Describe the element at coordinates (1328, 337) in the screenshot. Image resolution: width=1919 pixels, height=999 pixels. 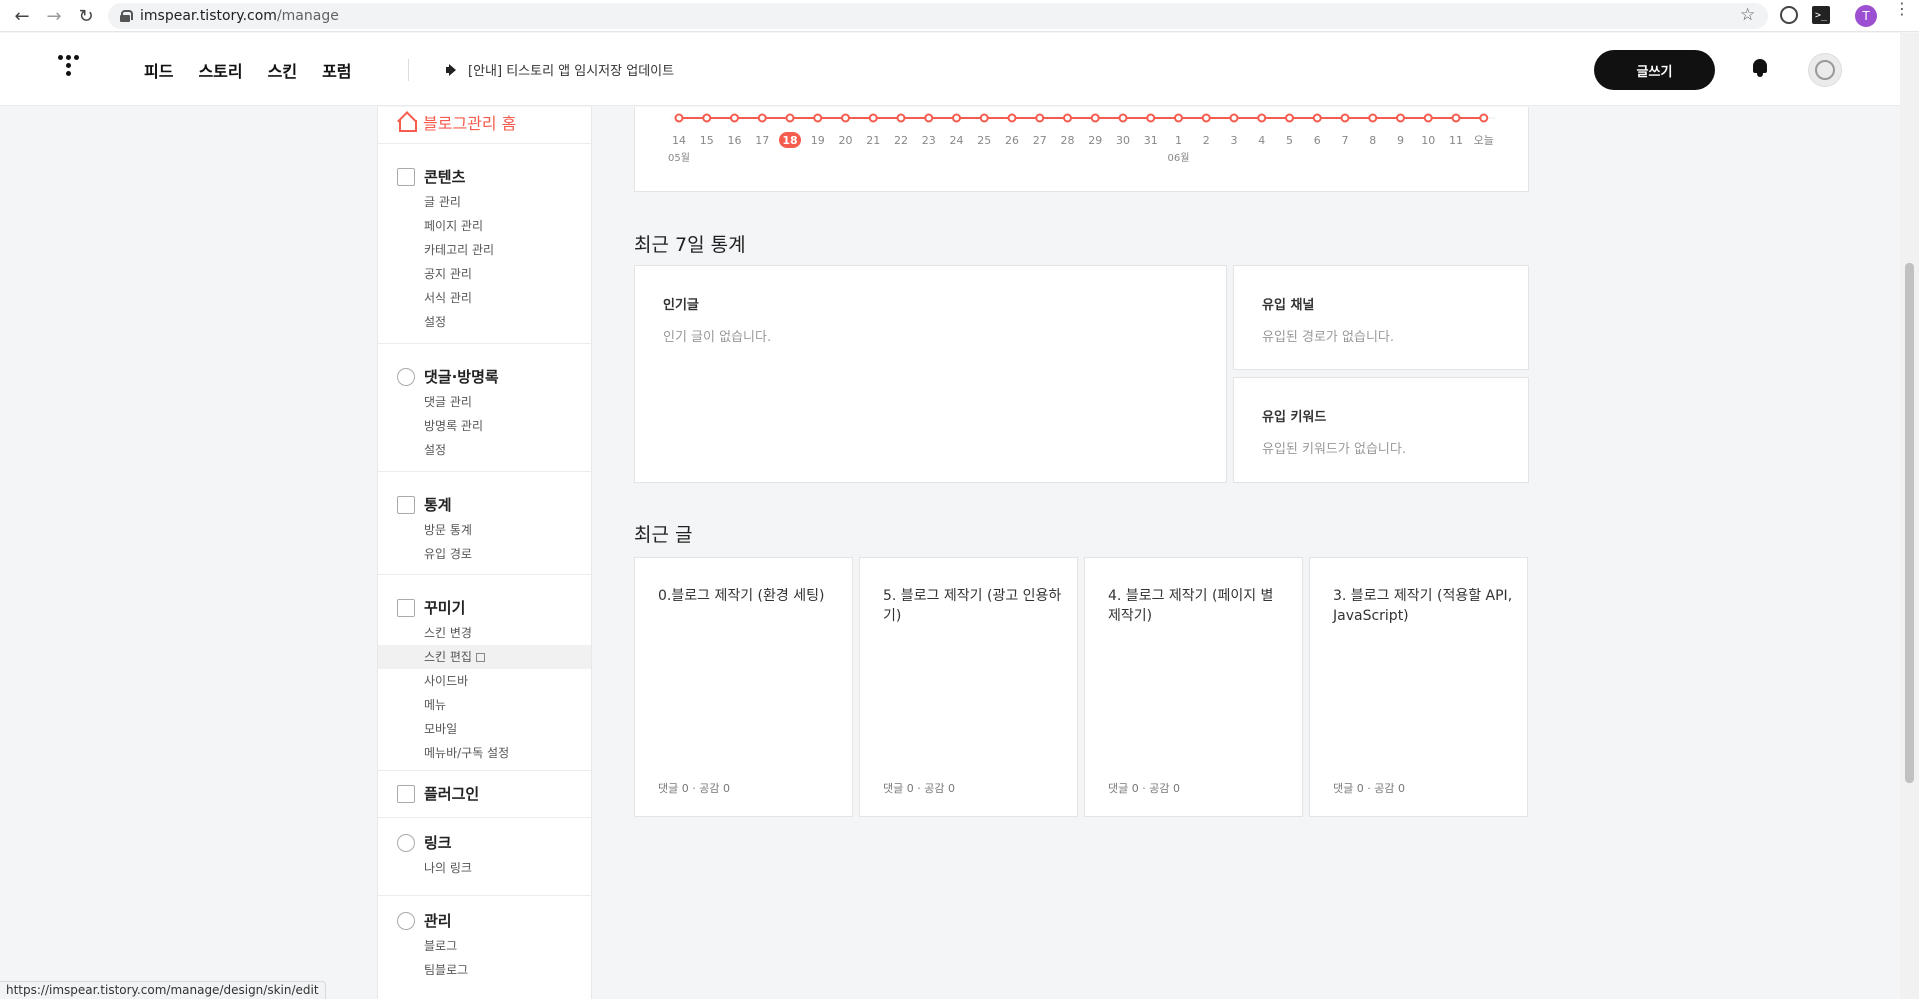
I see `referral-channel-empty: 유입된 경로가 없습니다.` at that location.